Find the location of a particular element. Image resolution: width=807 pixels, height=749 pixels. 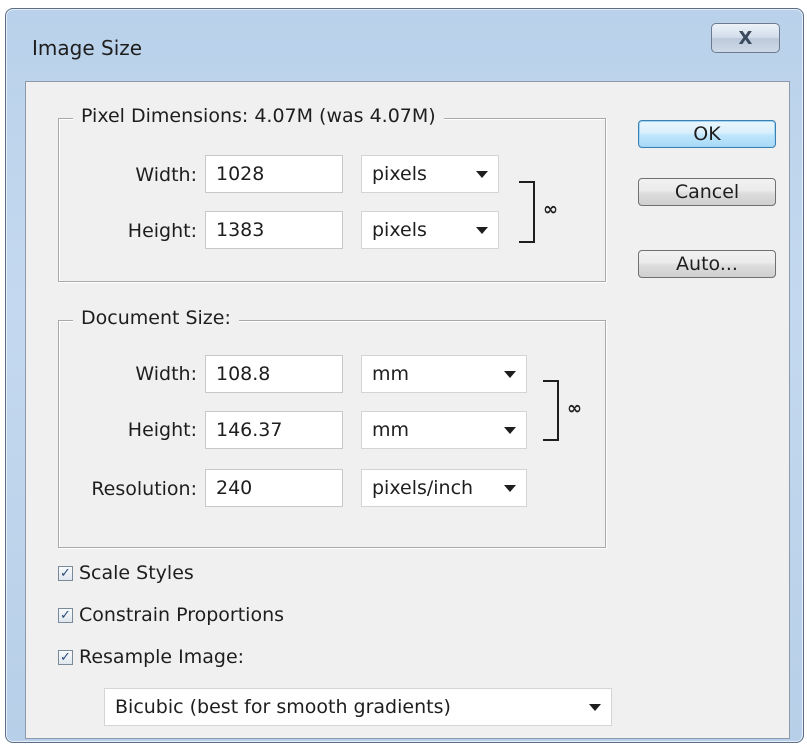

close-button: X is located at coordinates (745, 38).